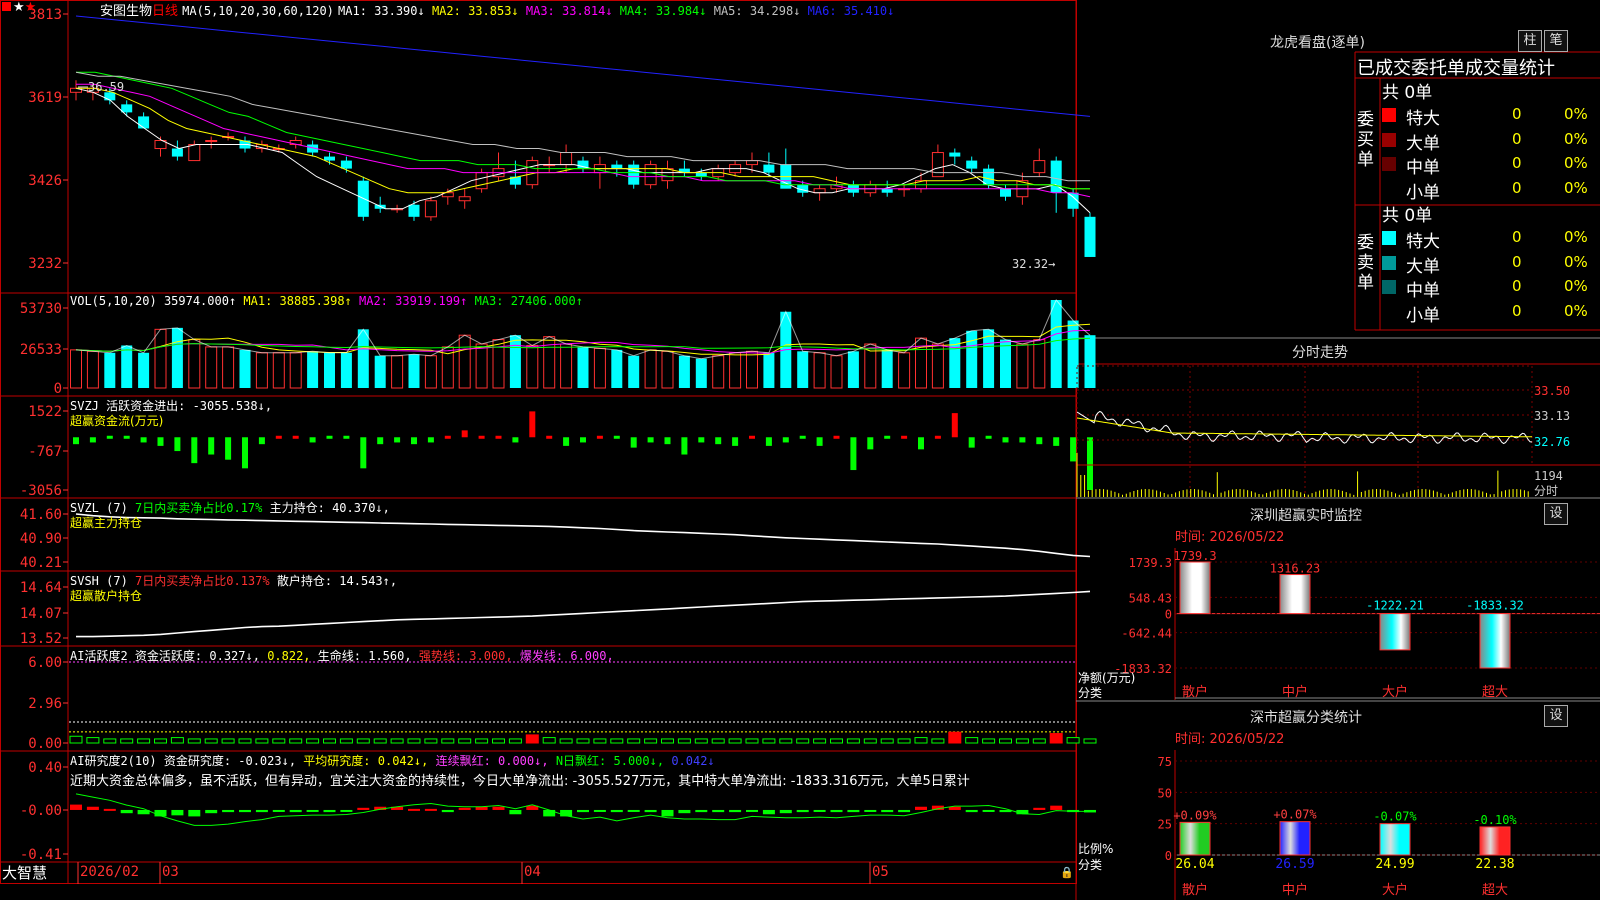  What do you see at coordinates (1168, 856) in the screenshot?
I see `classify-axis-label-3: 0` at bounding box center [1168, 856].